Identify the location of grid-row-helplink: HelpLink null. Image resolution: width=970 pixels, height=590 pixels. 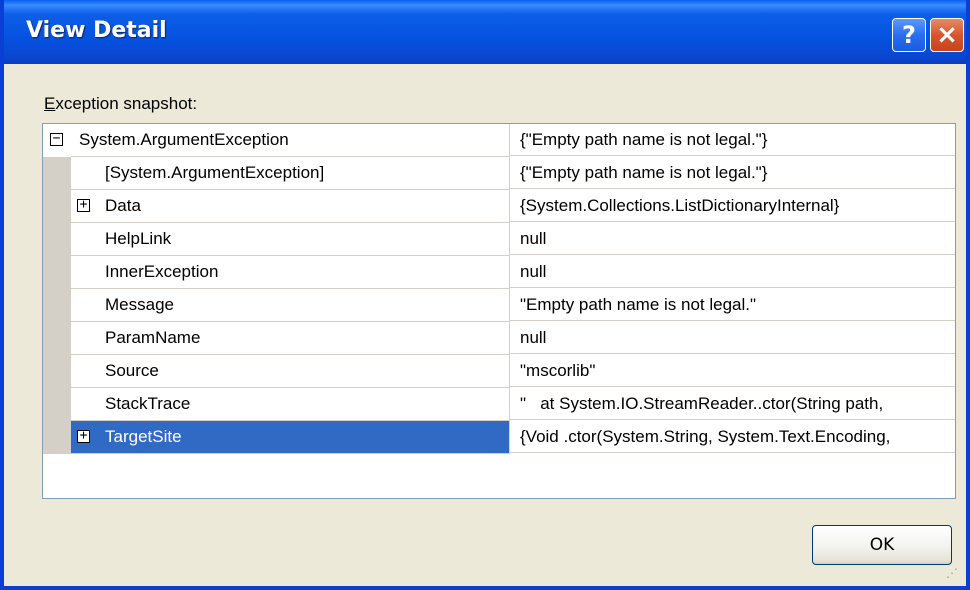
(499, 239).